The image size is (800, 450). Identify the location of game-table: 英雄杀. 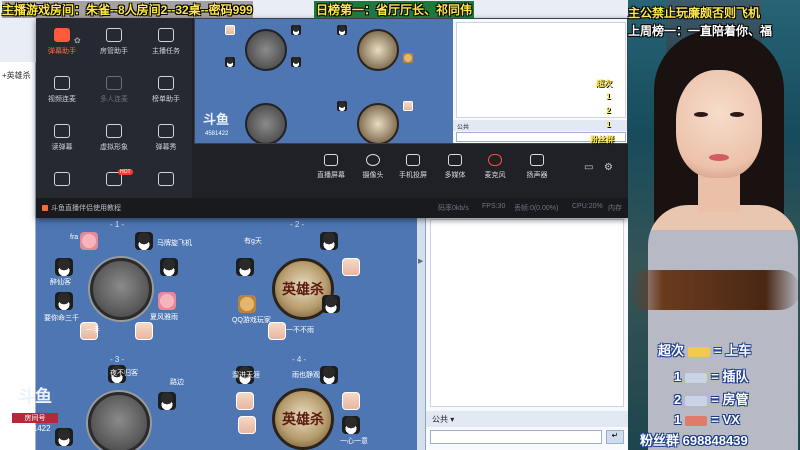
(303, 419).